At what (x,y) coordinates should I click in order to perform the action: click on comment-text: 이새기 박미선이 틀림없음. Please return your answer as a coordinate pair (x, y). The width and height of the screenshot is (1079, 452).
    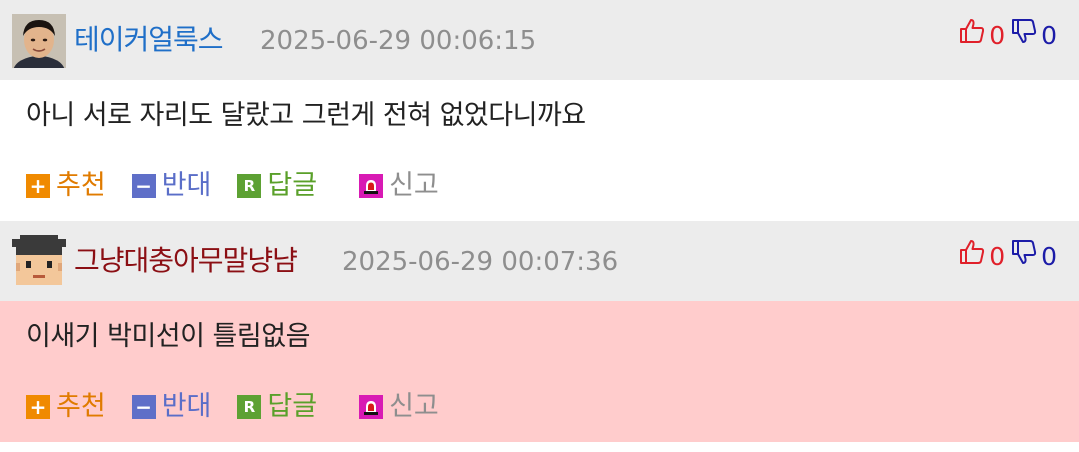
    Looking at the image, I should click on (168, 336).